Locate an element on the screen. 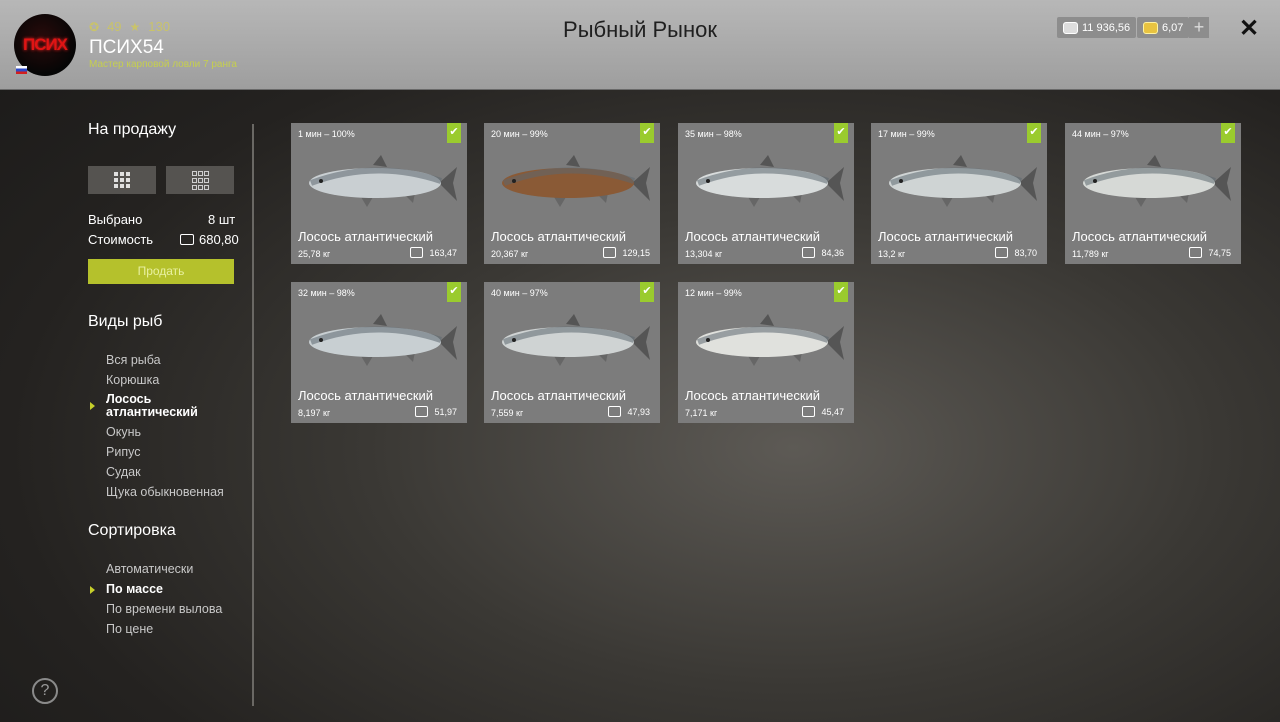  sort-by-time: По времени вылова is located at coordinates (164, 609).